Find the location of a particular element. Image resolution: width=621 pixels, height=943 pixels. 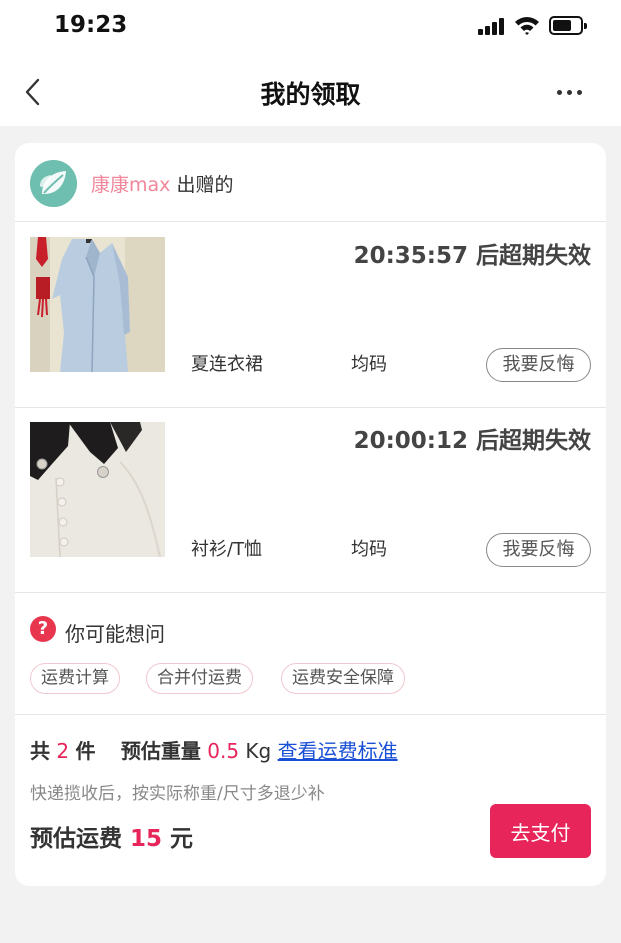

estimated-fee-line: 预估运费 15 元 is located at coordinates (111, 836).